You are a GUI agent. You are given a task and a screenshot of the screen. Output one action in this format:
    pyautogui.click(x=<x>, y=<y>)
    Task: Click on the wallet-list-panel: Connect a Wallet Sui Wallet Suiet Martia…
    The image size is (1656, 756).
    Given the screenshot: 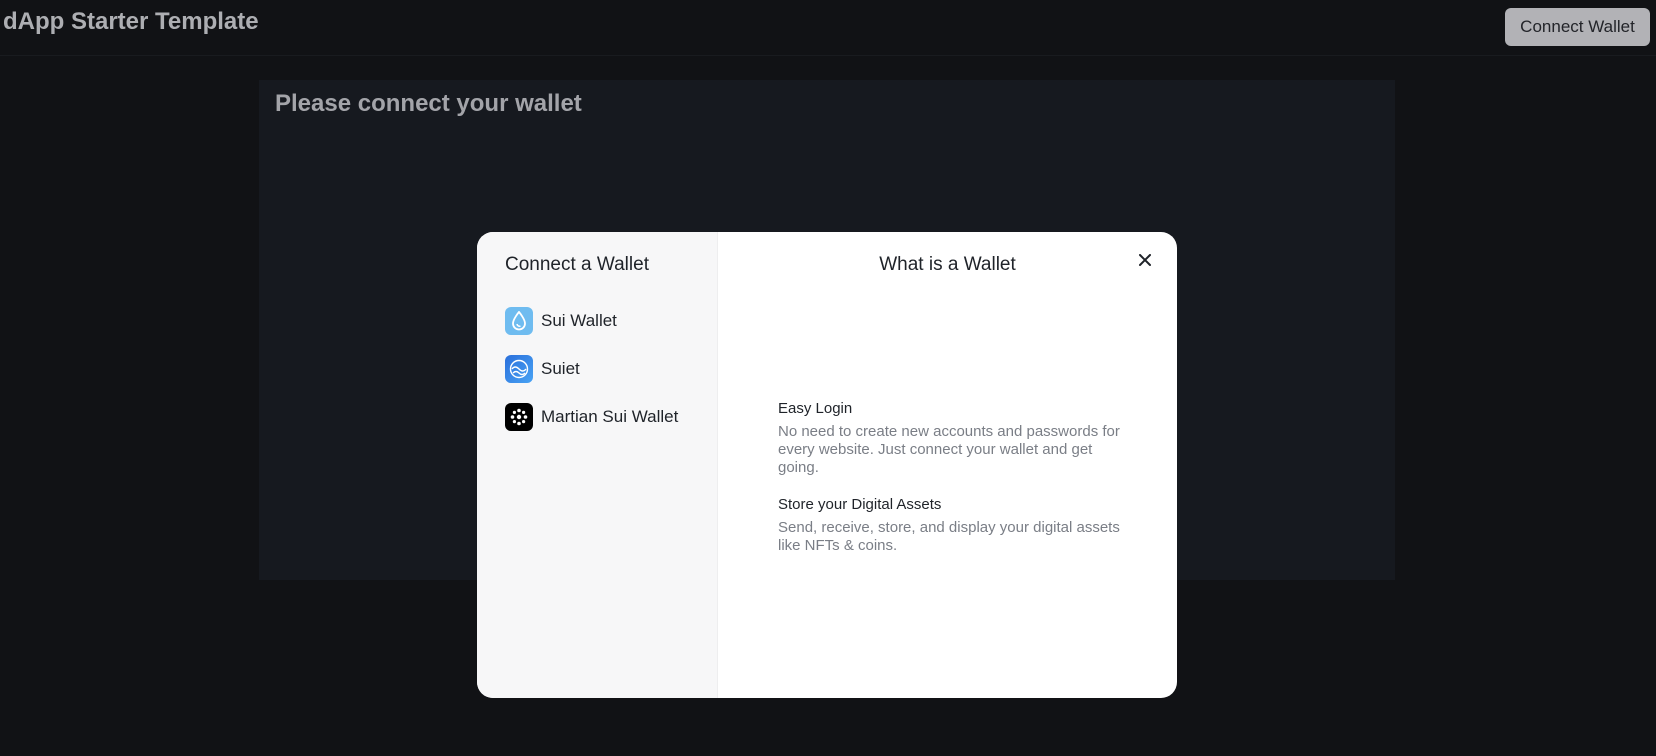 What is the action you would take?
    pyautogui.click(x=597, y=465)
    